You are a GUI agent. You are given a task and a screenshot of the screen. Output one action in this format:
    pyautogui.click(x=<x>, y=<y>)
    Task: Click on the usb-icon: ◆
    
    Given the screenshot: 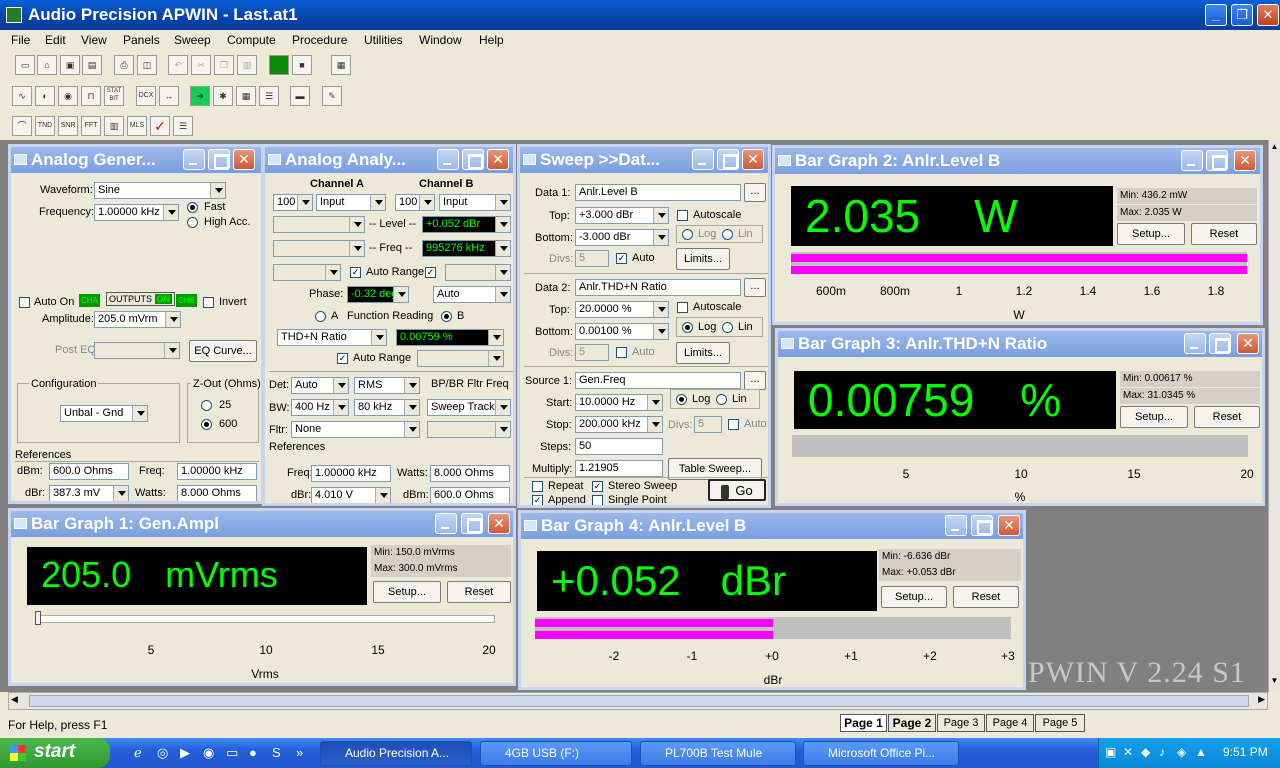 What is the action you would take?
    pyautogui.click(x=1145, y=752)
    